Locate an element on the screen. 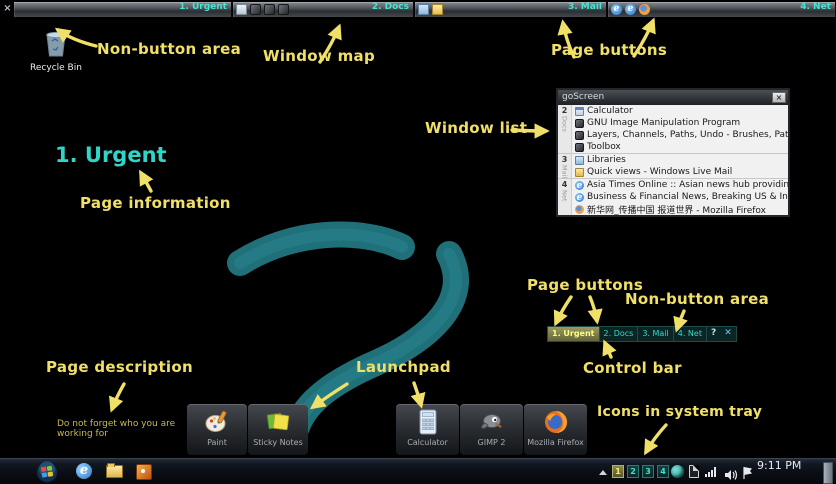 Image resolution: width=836 pixels, height=484 pixels. annotation-page-information: Page information is located at coordinates (155, 203).